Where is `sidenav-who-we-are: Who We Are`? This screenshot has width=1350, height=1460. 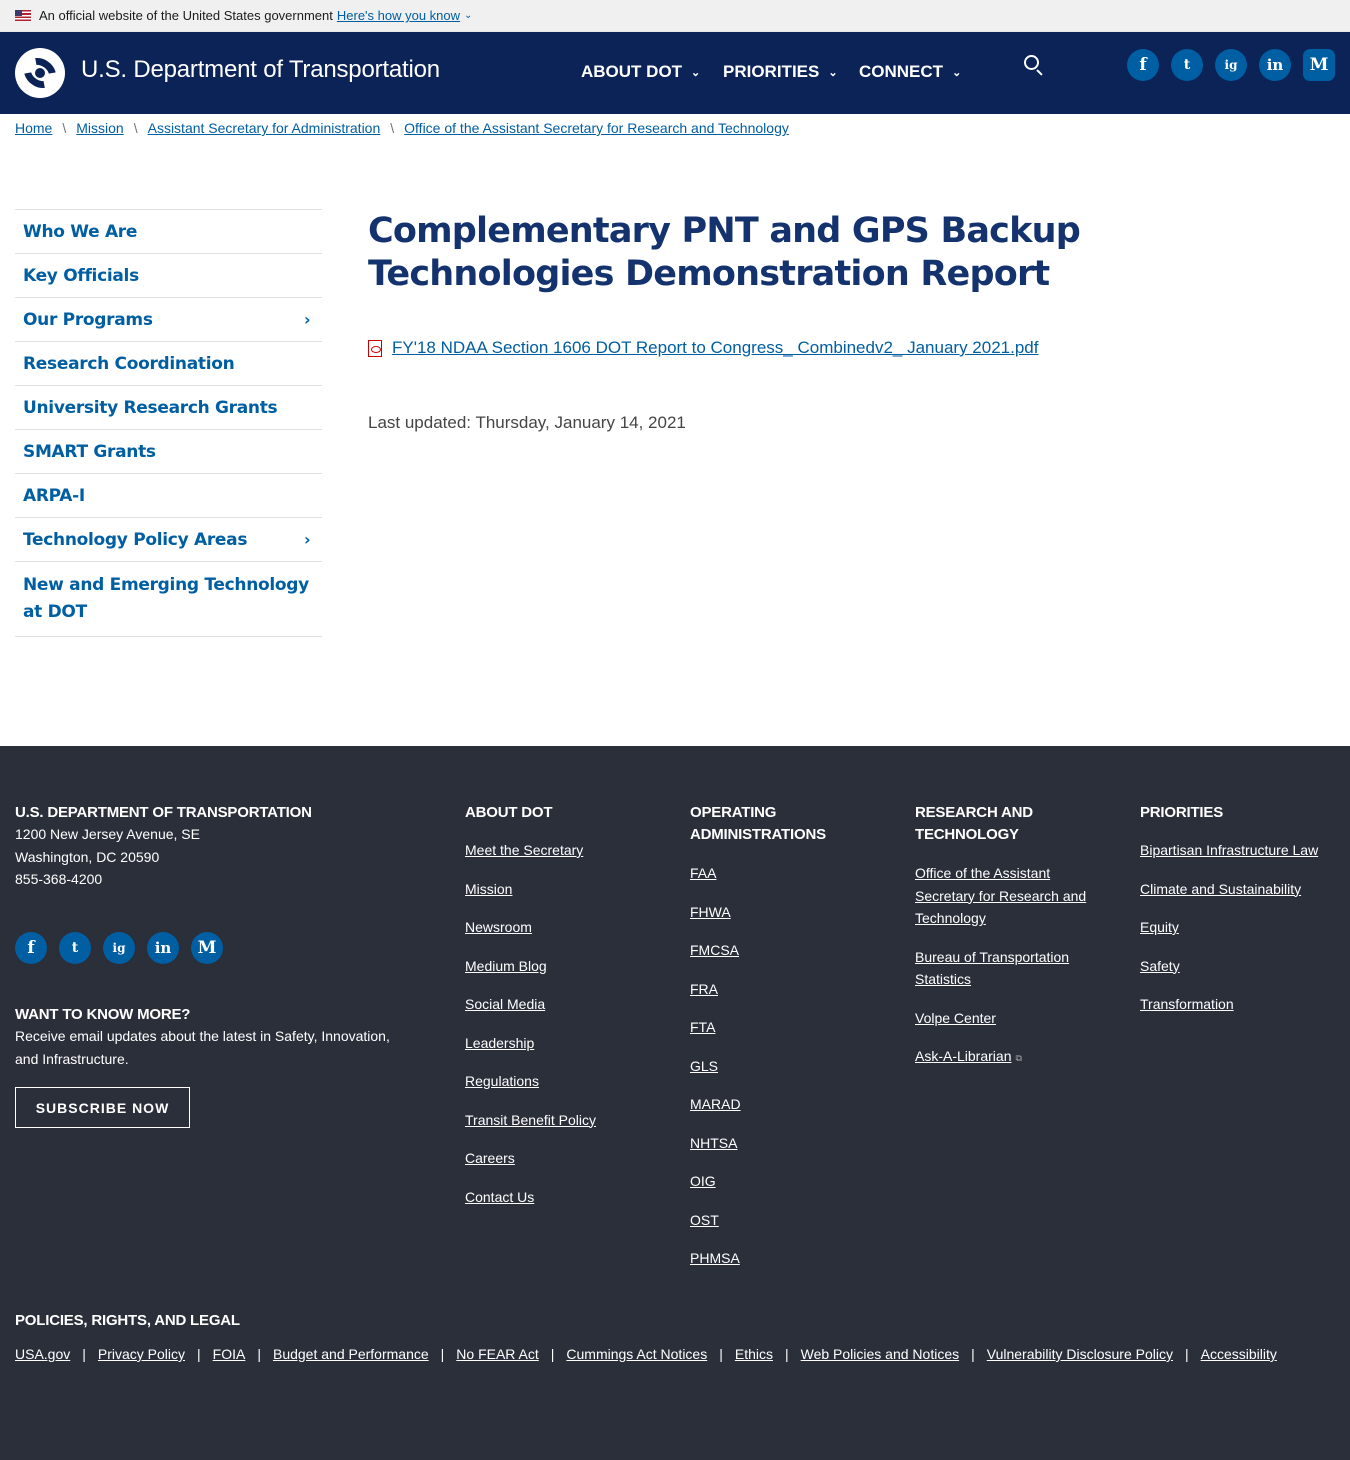 sidenav-who-we-are: Who We Are is located at coordinates (168, 232).